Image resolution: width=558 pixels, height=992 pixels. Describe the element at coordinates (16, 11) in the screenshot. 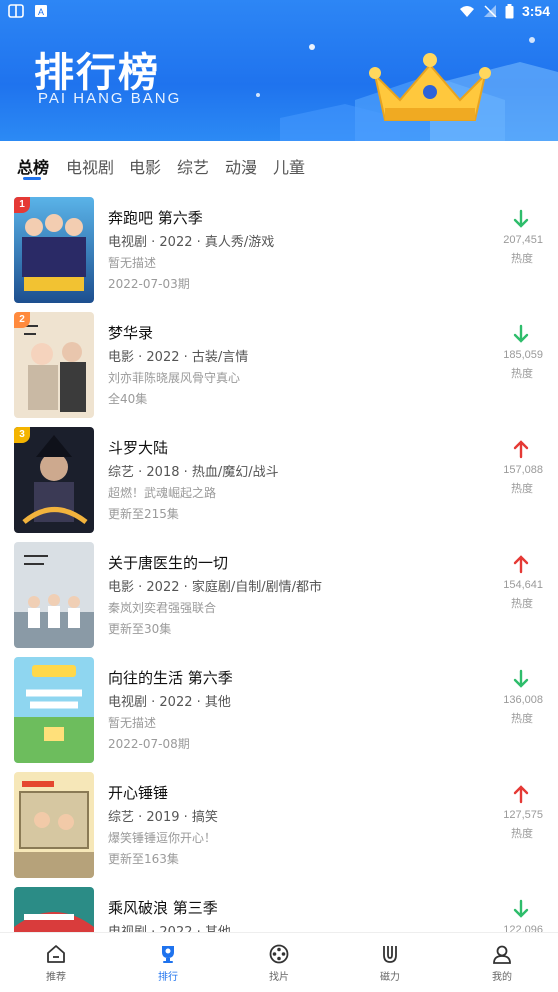

I see `app-icon` at that location.